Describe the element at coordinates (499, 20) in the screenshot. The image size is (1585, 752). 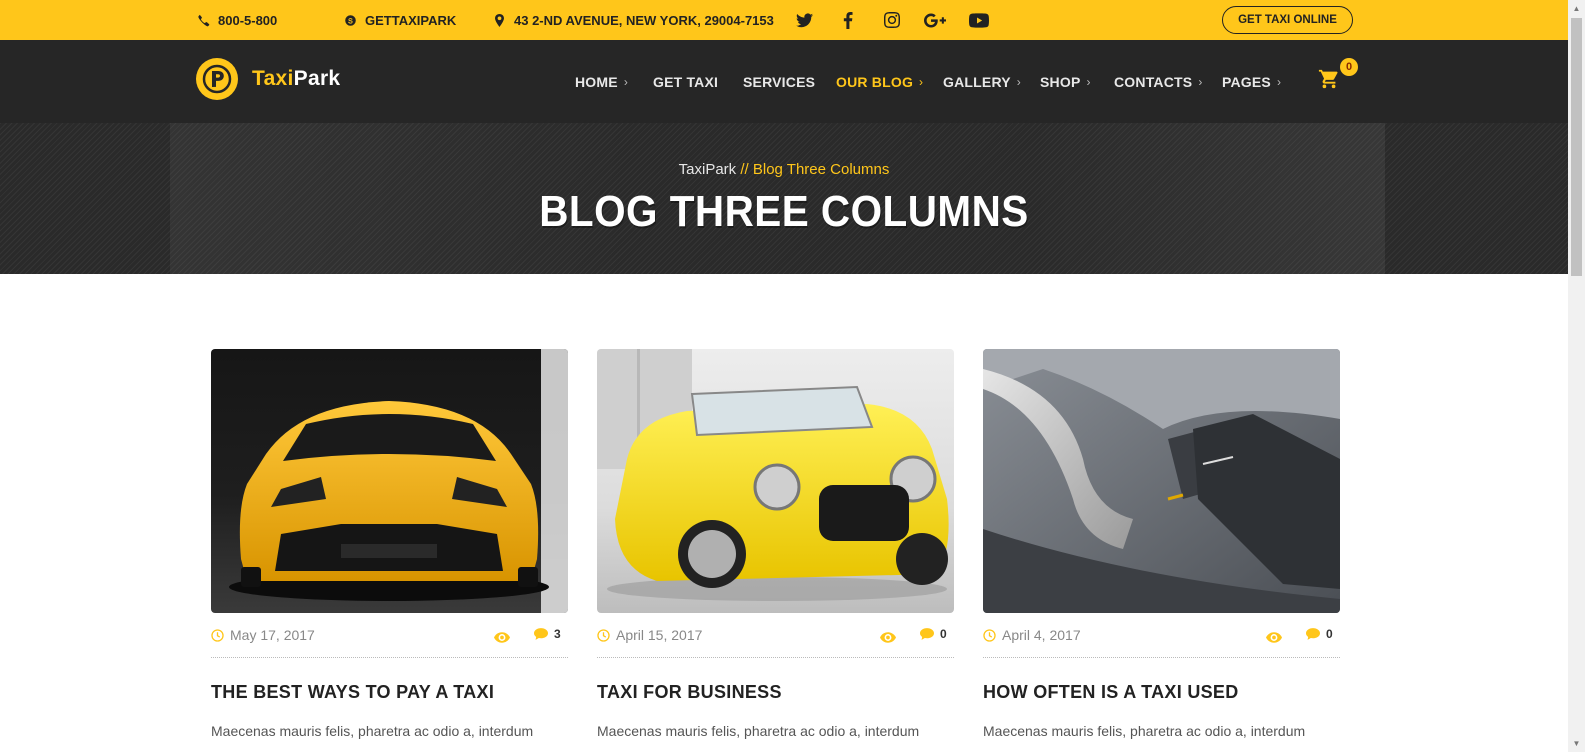
I see `map-pin-icon` at that location.